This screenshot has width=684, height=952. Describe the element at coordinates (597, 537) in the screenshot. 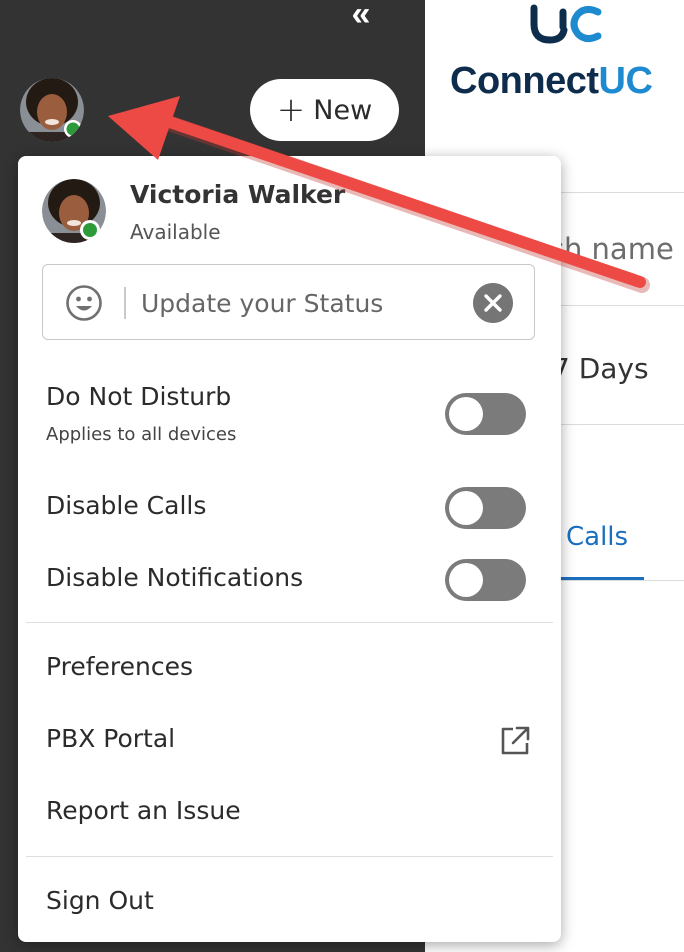

I see `tab-calls: Calls` at that location.